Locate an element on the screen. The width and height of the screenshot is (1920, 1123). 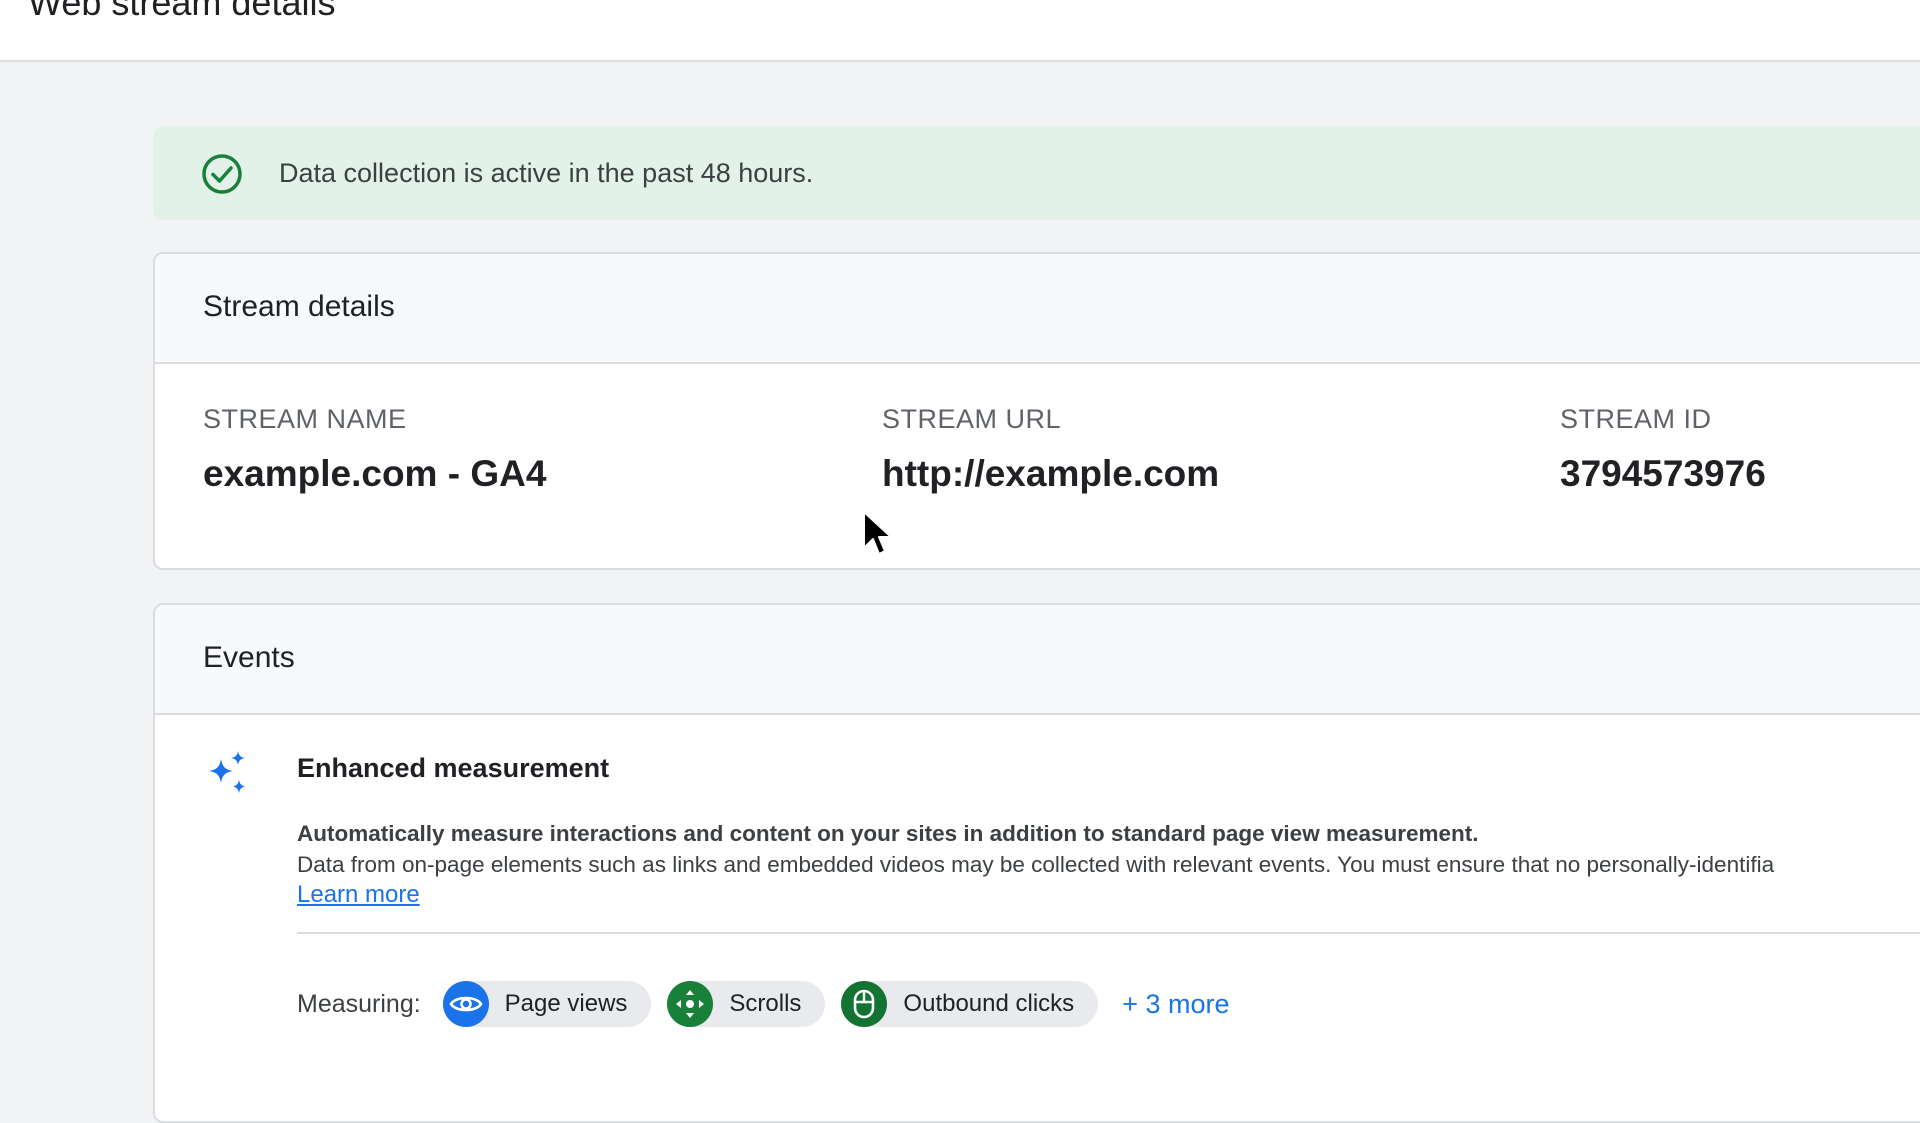
stream-url-field: STREAM URL http://example.com is located at coordinates (1050, 449).